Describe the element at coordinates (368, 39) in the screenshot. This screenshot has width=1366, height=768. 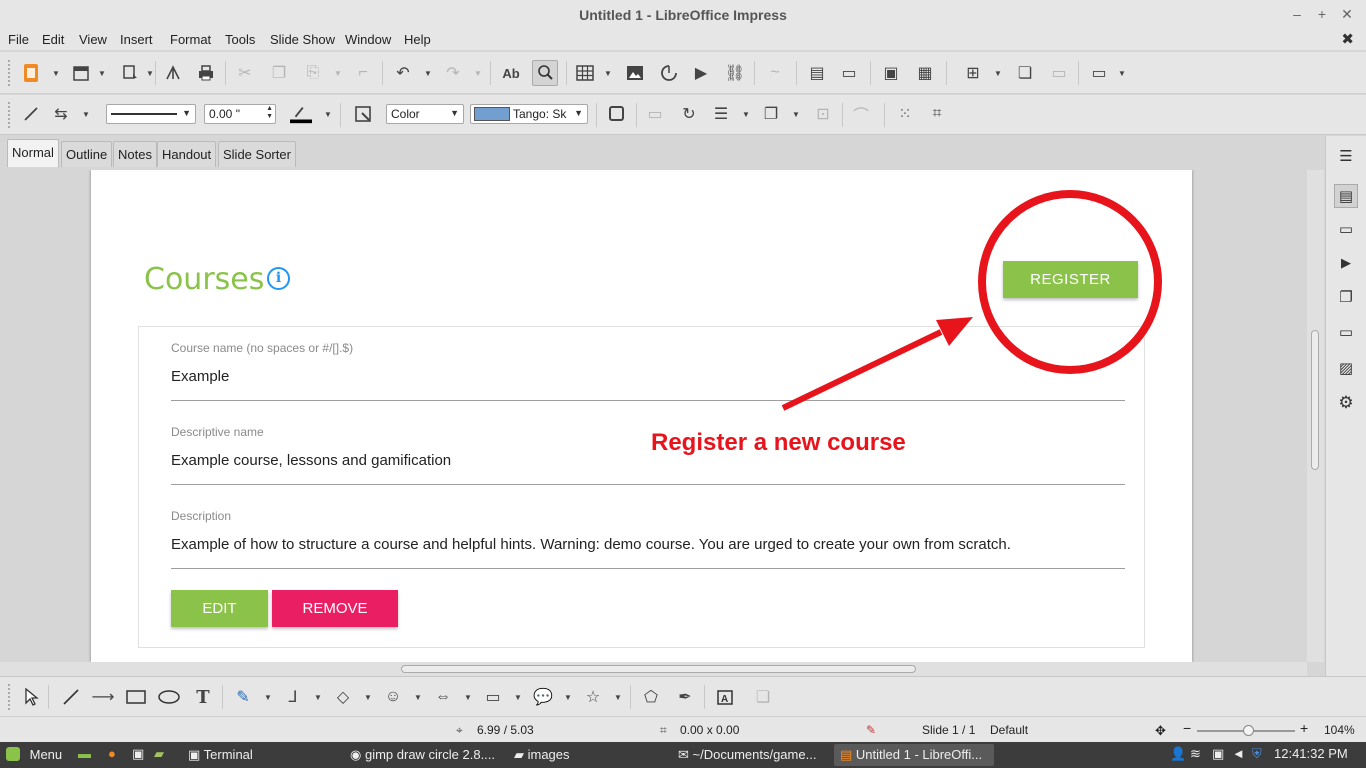
I see `menu-window: Window` at that location.